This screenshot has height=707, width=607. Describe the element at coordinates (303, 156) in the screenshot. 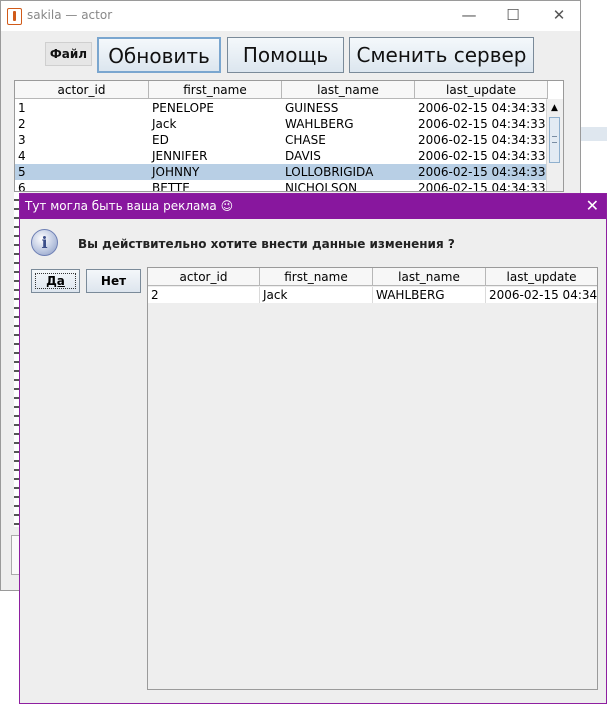

I see `cell-last-name: DAVIS` at that location.